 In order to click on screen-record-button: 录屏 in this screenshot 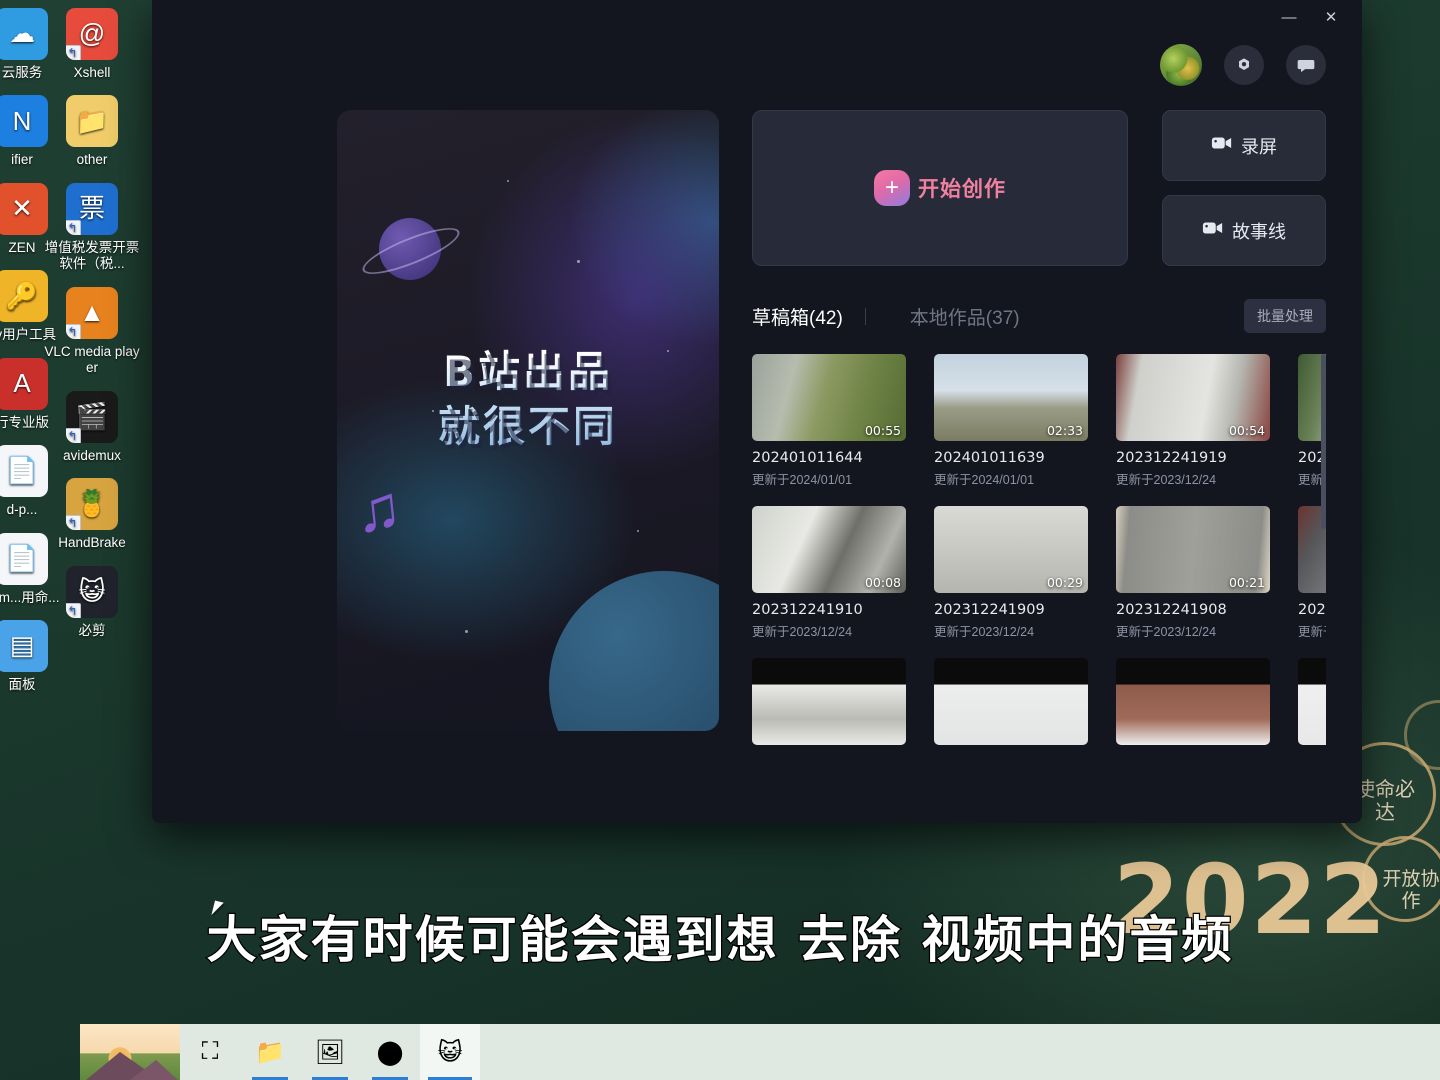, I will do `click(1244, 145)`.